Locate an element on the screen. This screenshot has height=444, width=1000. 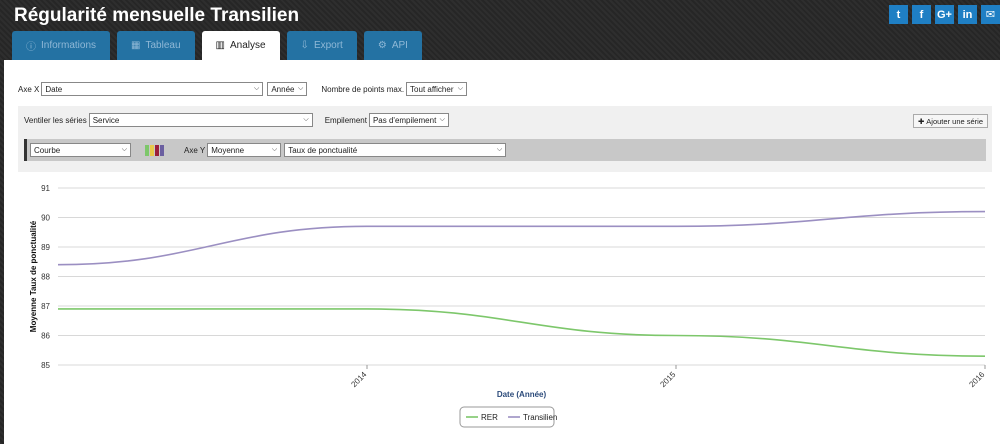
max-points-select: Tout afficher ⌵ is located at coordinates (437, 89).